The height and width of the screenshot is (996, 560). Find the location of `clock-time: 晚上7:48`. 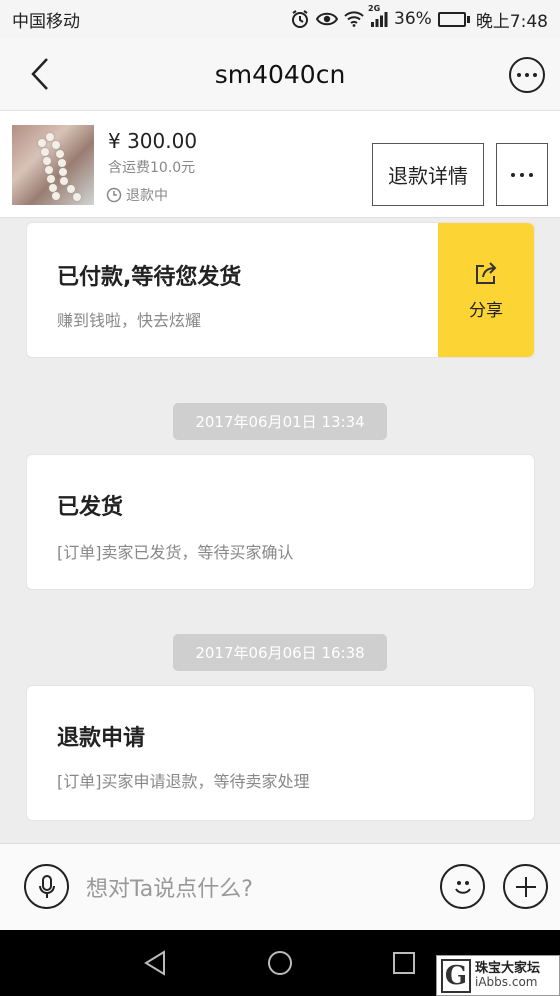

clock-time: 晚上7:48 is located at coordinates (511, 21).